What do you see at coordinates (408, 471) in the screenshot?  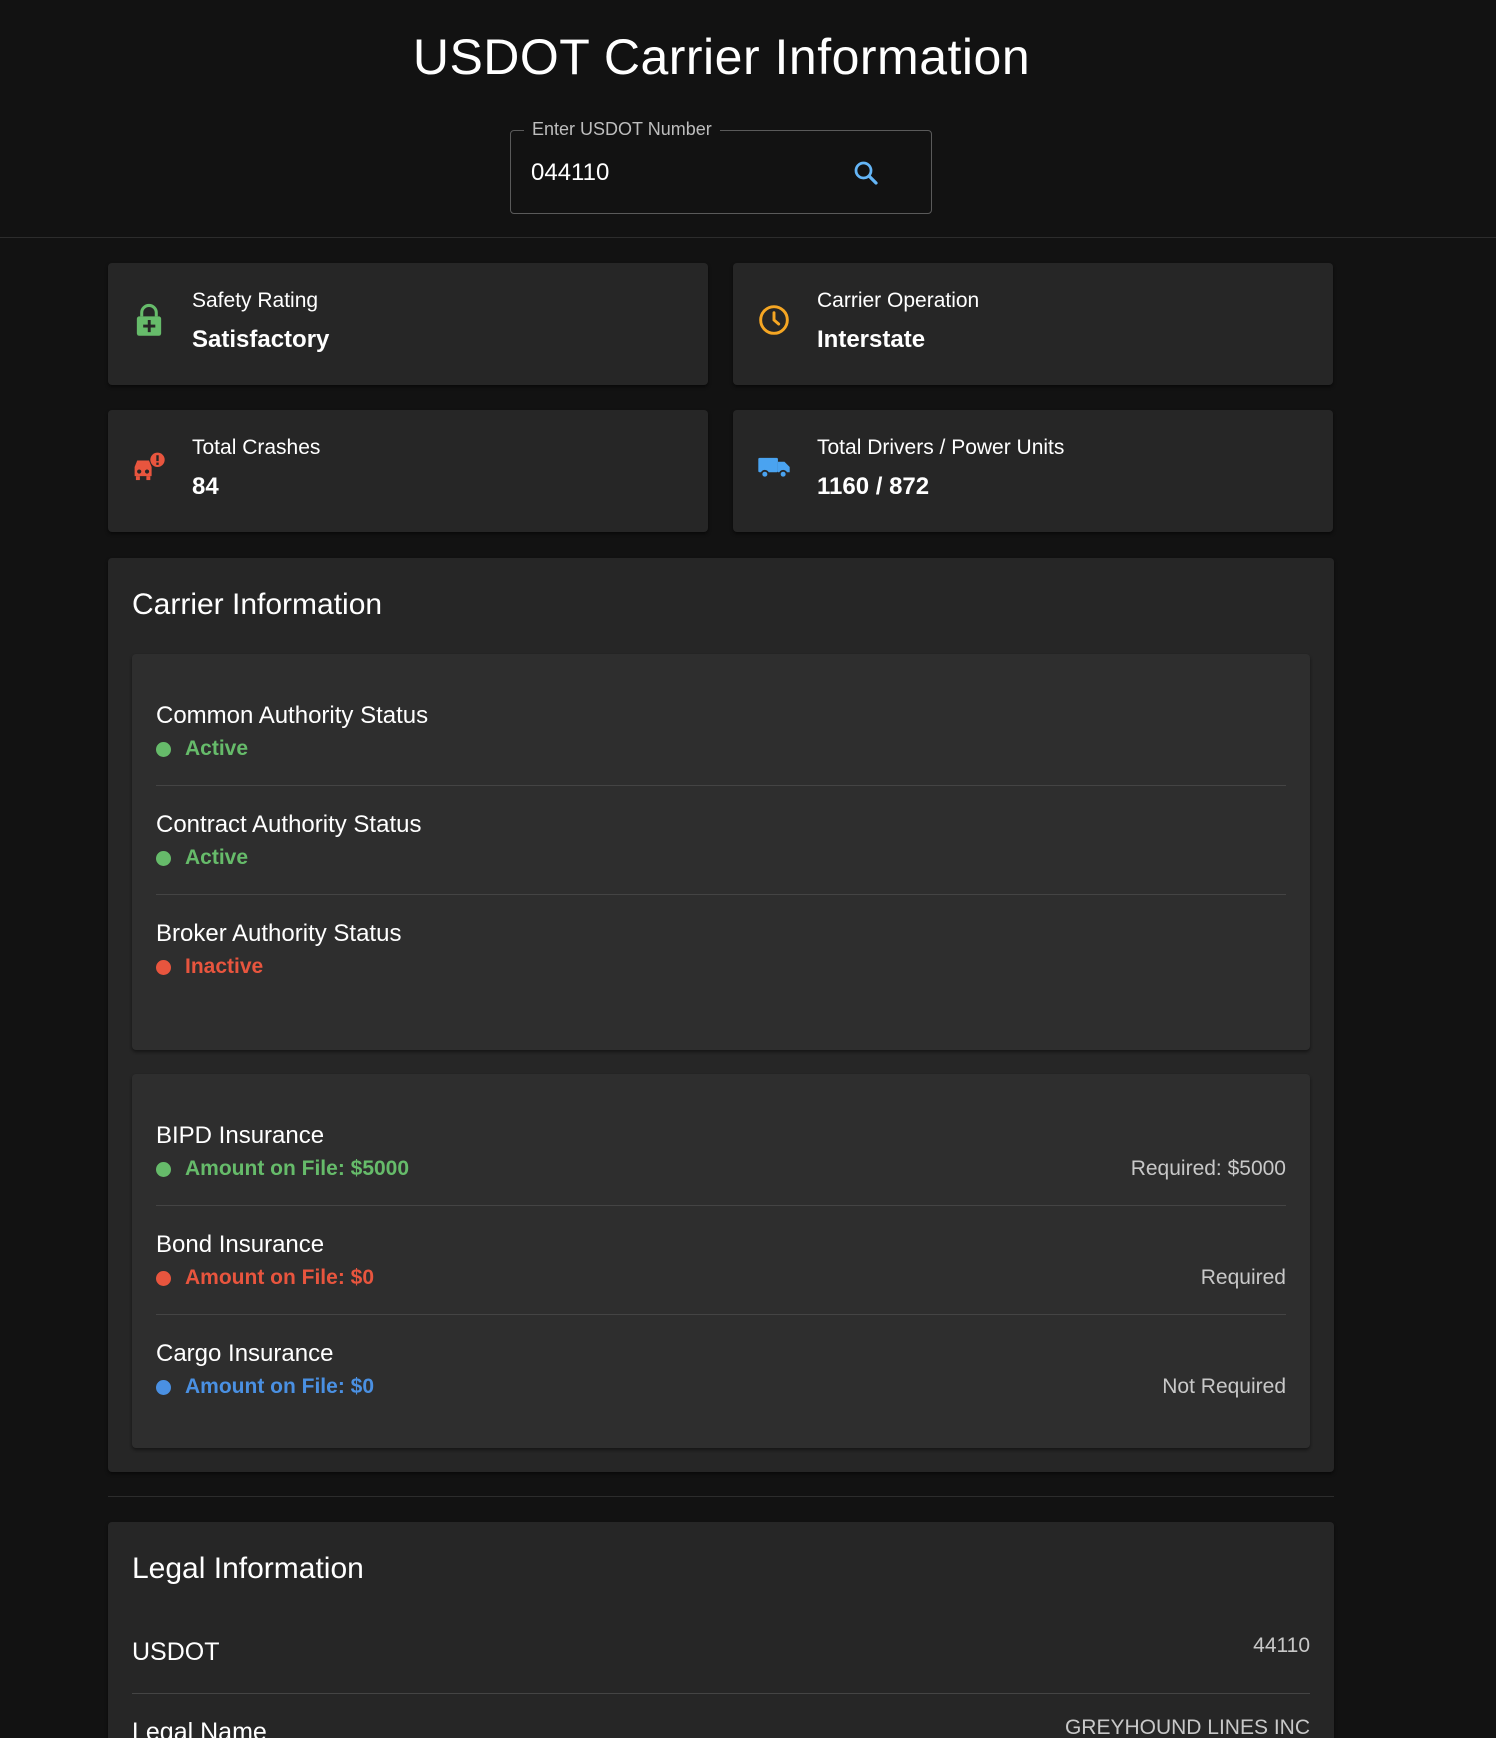 I see `total-crashes-card: Total Crashes 84` at bounding box center [408, 471].